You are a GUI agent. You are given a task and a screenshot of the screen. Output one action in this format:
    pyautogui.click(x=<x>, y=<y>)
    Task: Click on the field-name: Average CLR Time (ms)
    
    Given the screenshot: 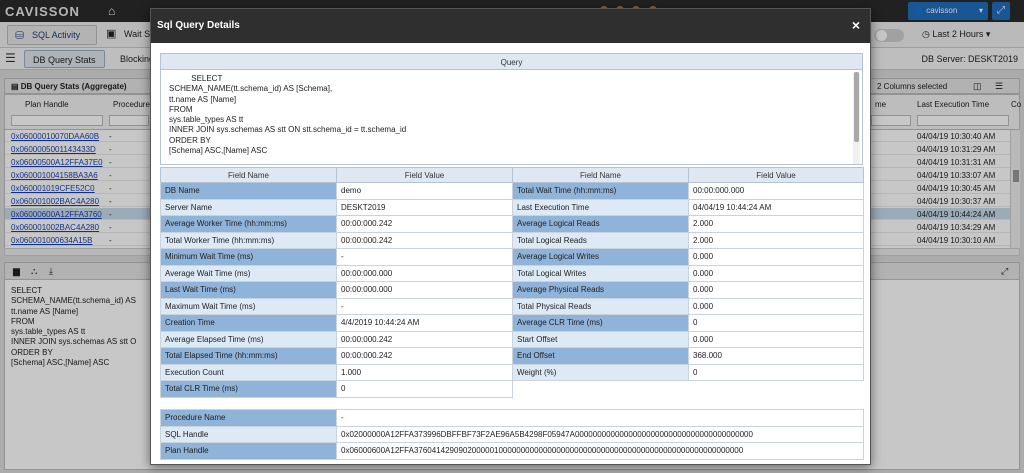 What is the action you would take?
    pyautogui.click(x=600, y=323)
    